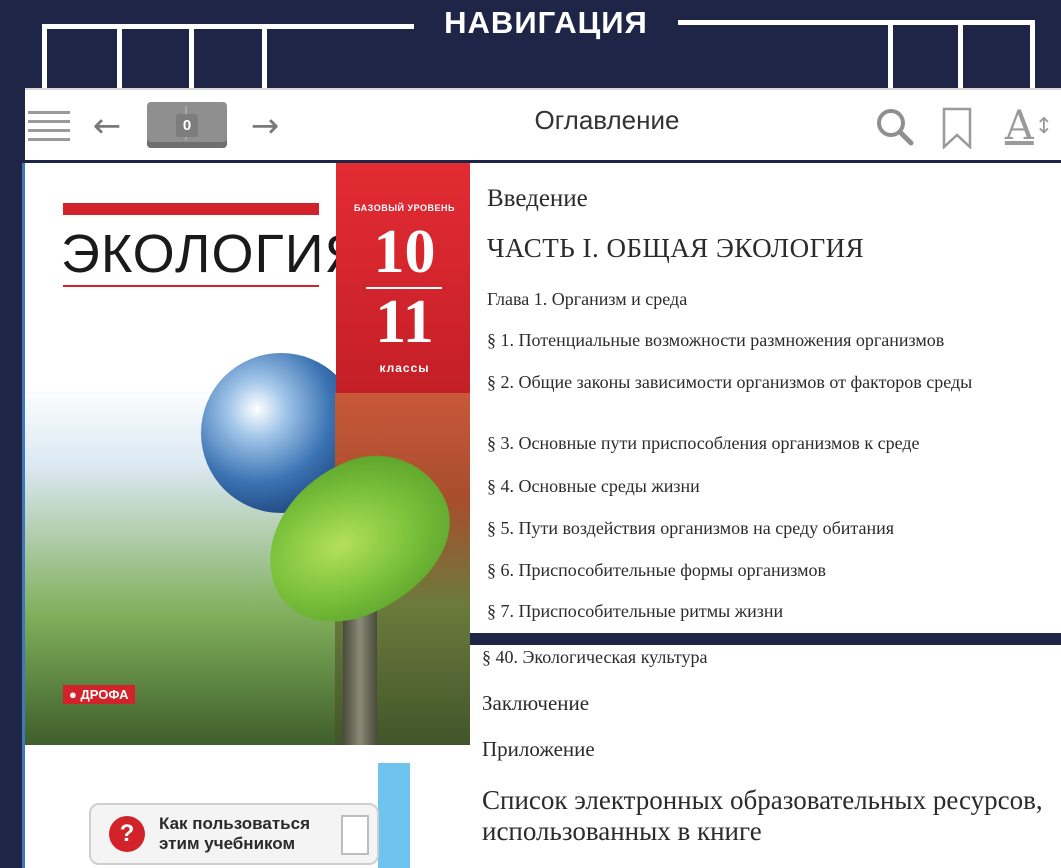 The width and height of the screenshot is (1061, 868). What do you see at coordinates (191, 286) in the screenshot?
I see `cover-thin-line` at bounding box center [191, 286].